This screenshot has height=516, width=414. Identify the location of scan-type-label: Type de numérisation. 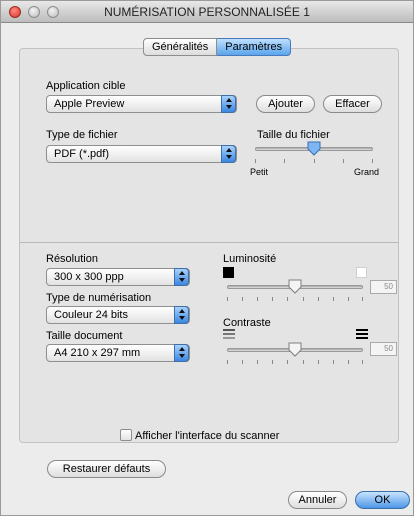
(99, 298).